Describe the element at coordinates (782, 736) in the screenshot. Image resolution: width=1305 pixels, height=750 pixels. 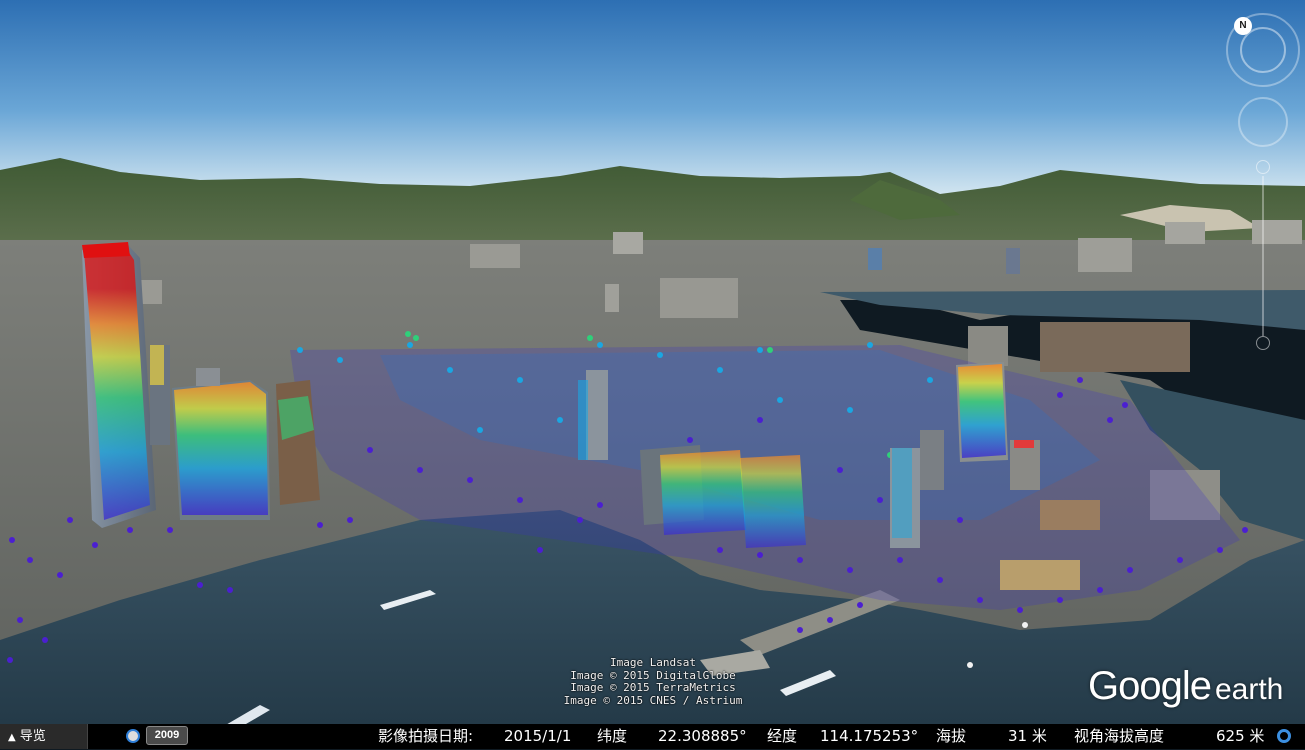
I see `longitude-label: 经度` at that location.